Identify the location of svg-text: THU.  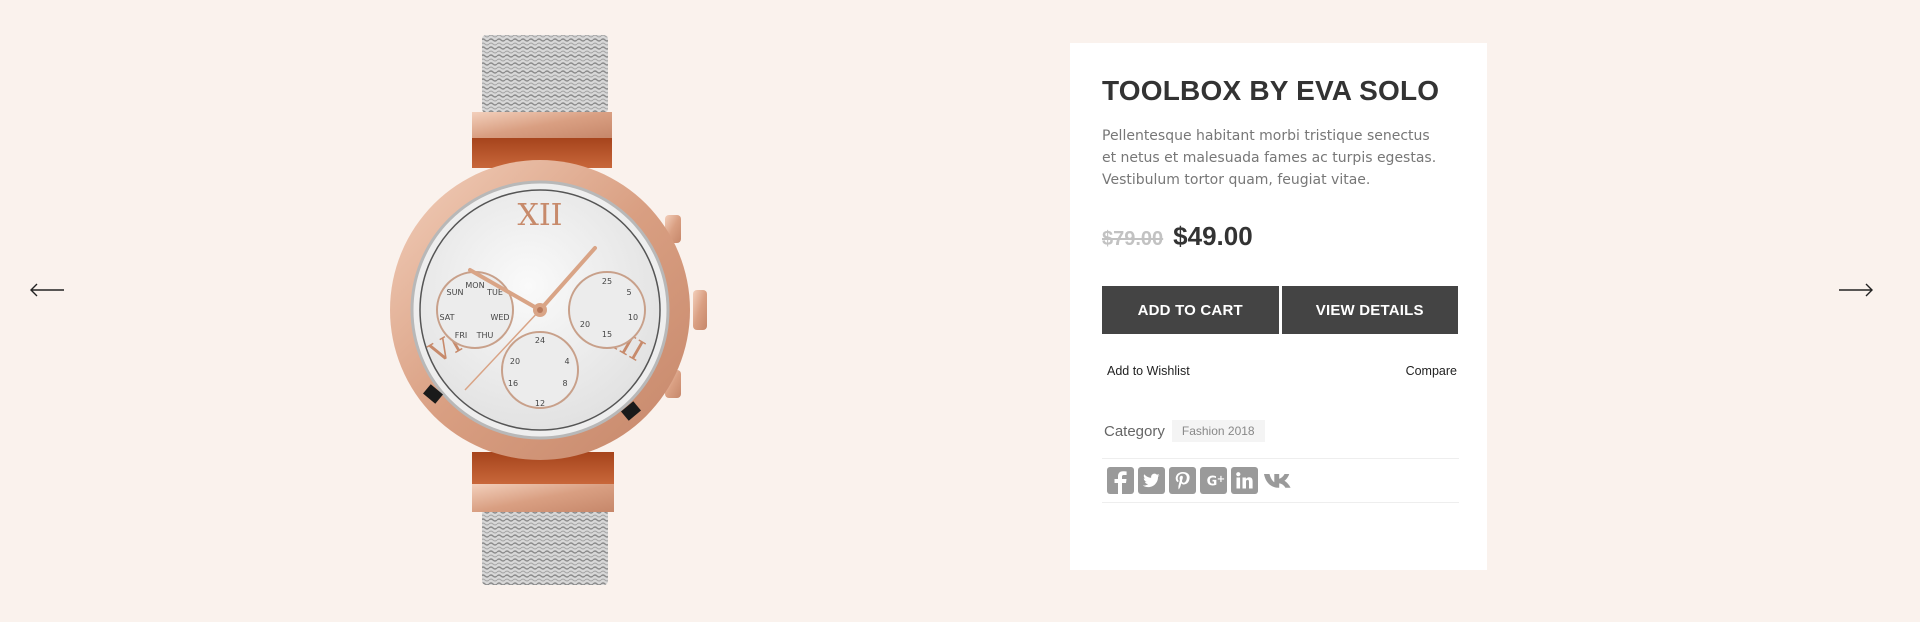
(485, 335).